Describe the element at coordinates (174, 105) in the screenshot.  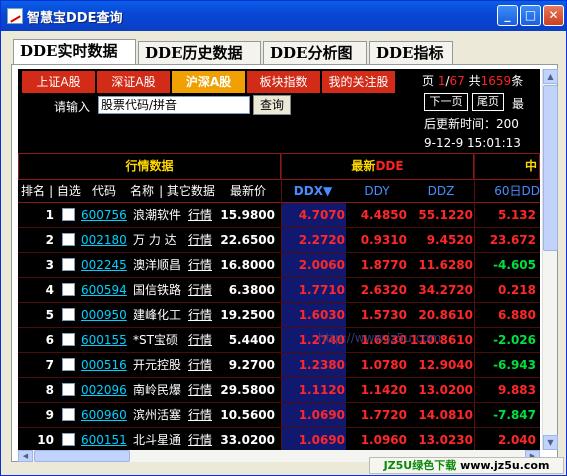
I see `search-input: 股票代码/拼音` at that location.